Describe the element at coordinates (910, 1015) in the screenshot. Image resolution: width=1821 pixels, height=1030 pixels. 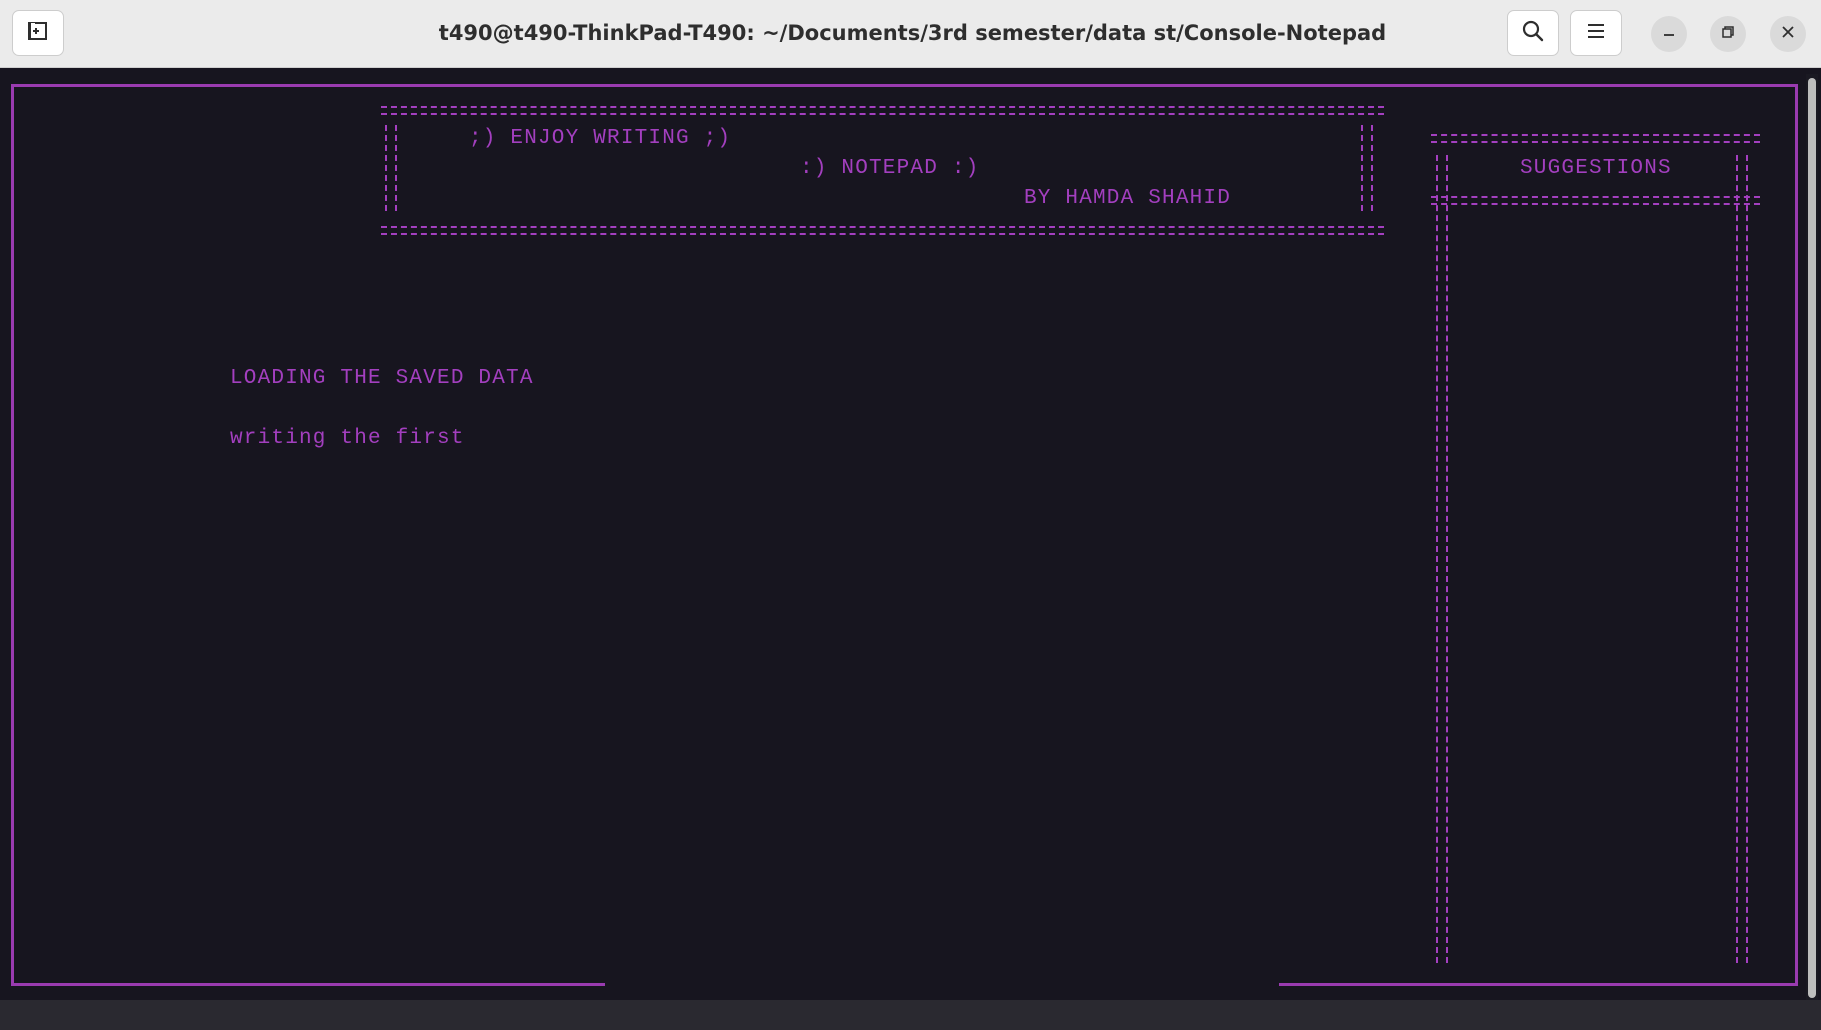
I see `bottom-status-strip` at that location.